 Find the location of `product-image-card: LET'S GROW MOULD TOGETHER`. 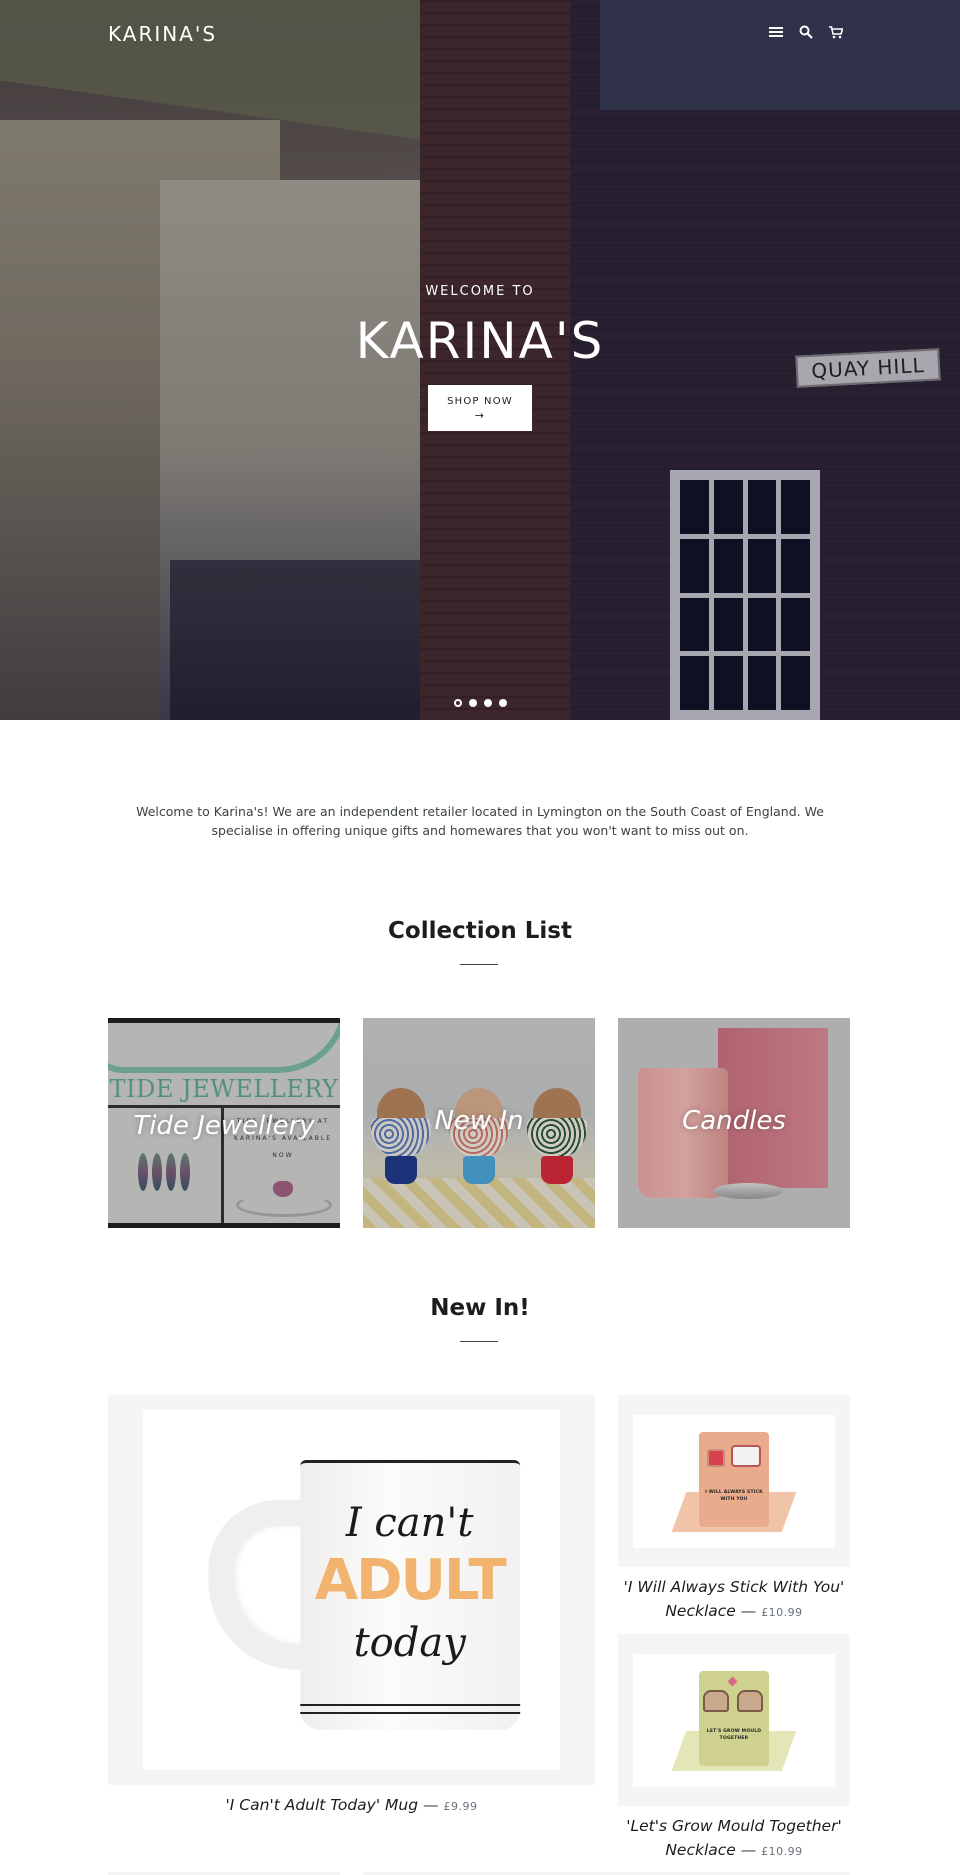

product-image-card: LET'S GROW MOULD TOGETHER is located at coordinates (734, 1721).